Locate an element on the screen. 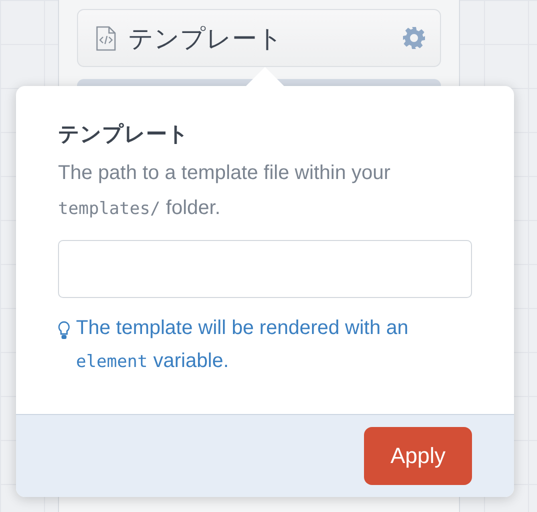 The height and width of the screenshot is (512, 537). description-text: The path to a template file within your templates/ folder. is located at coordinates (225, 191).